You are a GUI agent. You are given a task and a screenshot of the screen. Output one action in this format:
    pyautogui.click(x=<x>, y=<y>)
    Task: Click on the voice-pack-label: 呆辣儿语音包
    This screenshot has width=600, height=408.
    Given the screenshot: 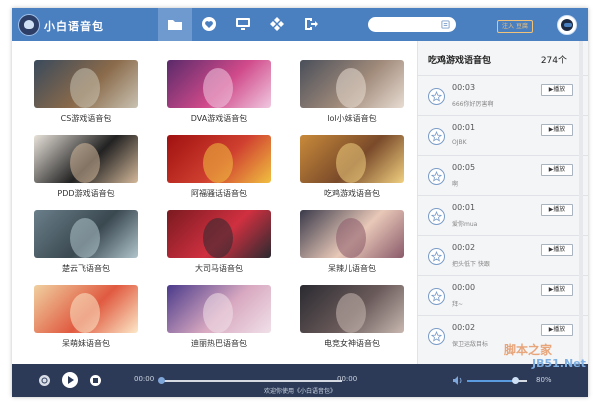 What is the action you would take?
    pyautogui.click(x=352, y=268)
    